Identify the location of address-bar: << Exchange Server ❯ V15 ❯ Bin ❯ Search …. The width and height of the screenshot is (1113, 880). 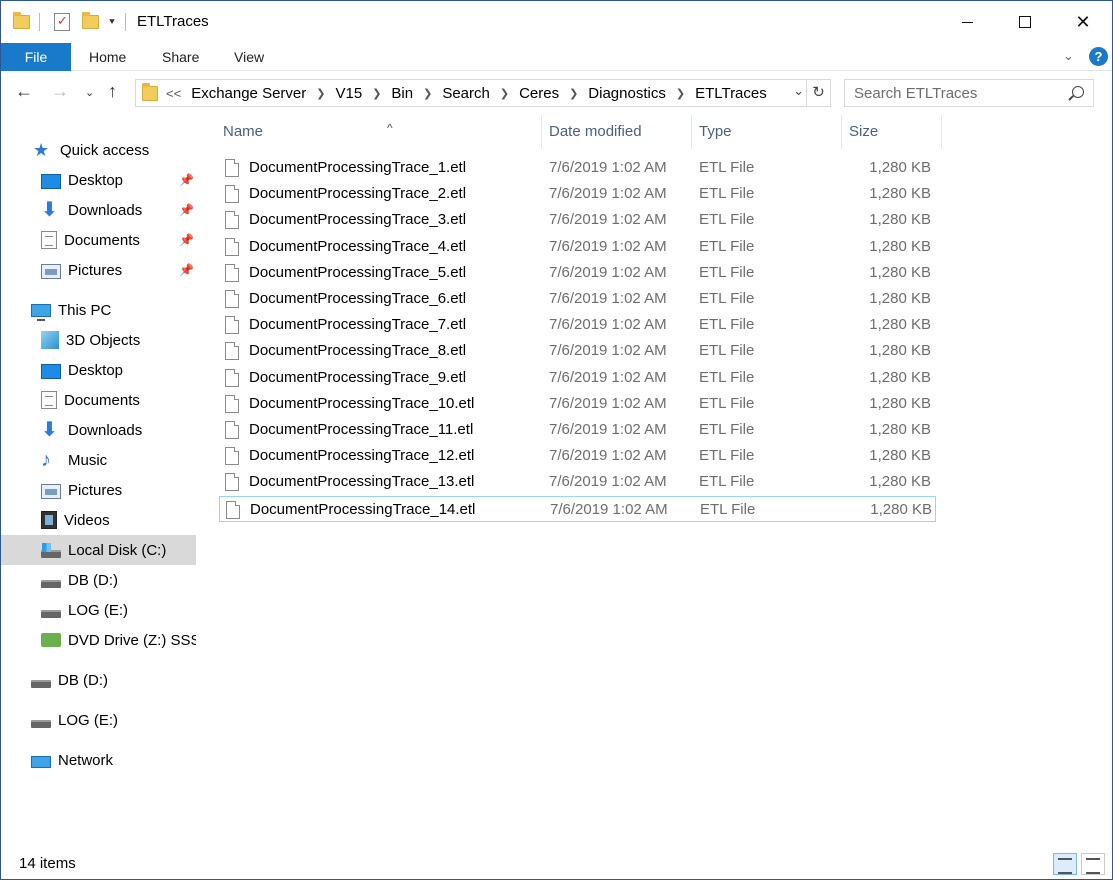
(483, 93).